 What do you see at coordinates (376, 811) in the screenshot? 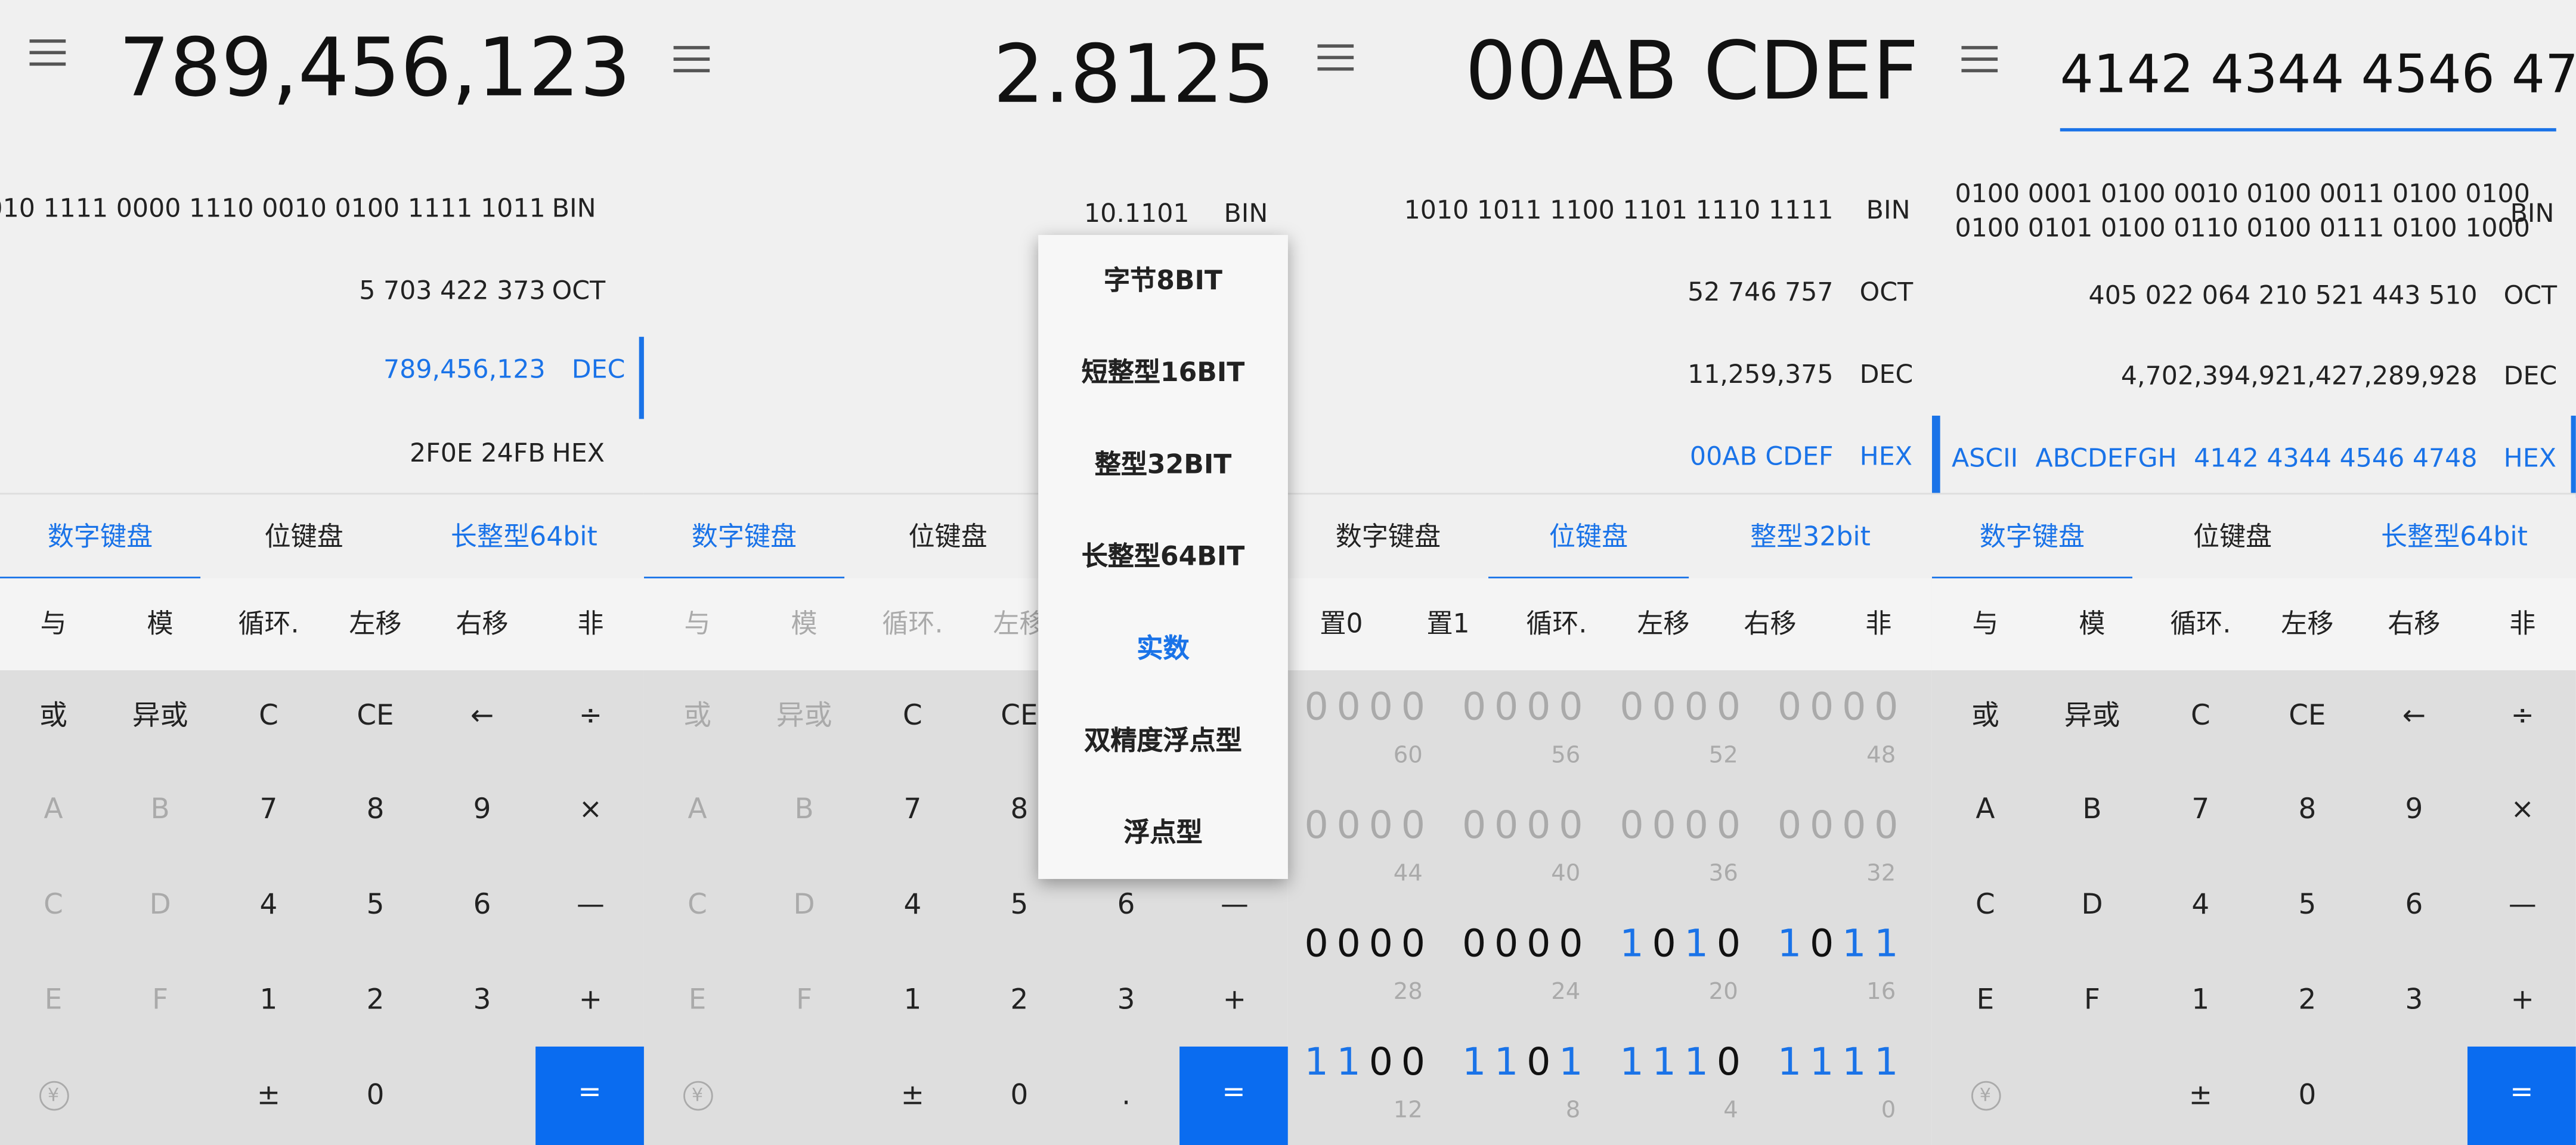
I see `key-8: 8` at bounding box center [376, 811].